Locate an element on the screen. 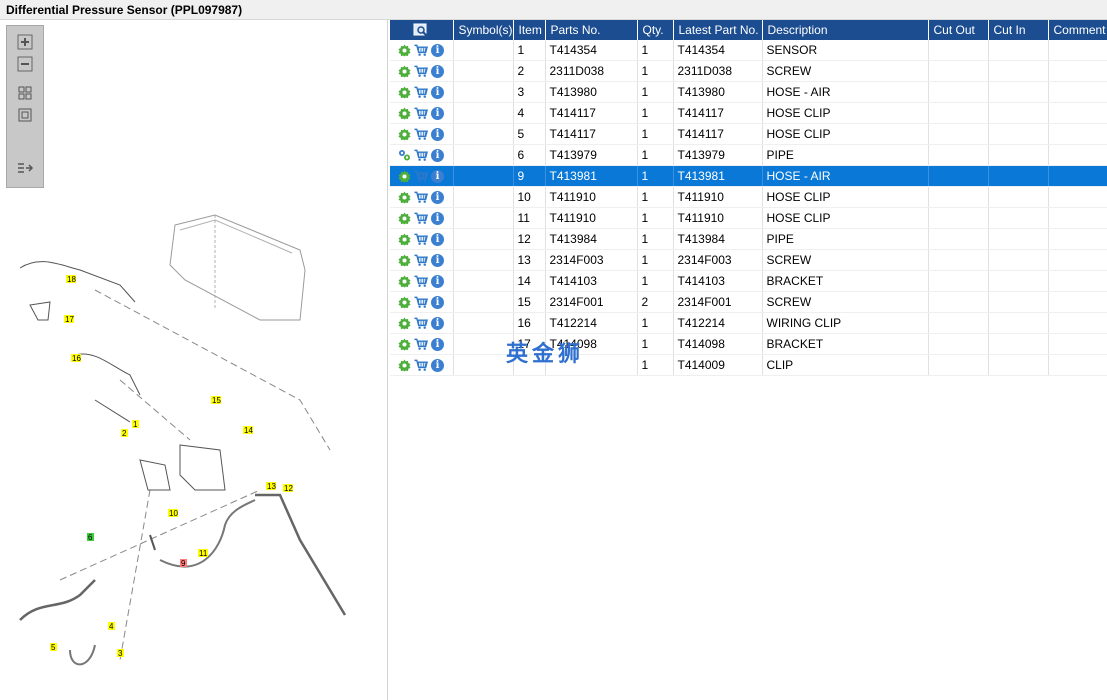  table-row: i 2 2311D038 1 2311D038 SCREW is located at coordinates (748, 71).